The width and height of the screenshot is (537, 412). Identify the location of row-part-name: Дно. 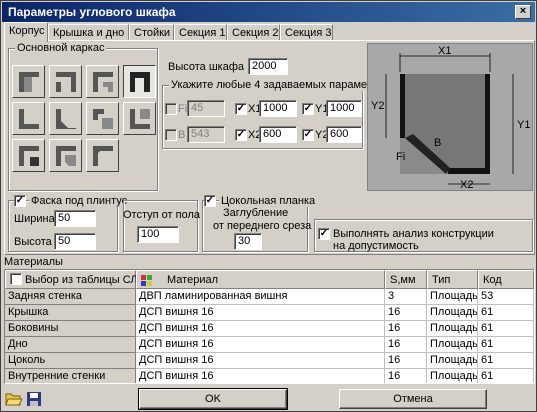
(70, 345).